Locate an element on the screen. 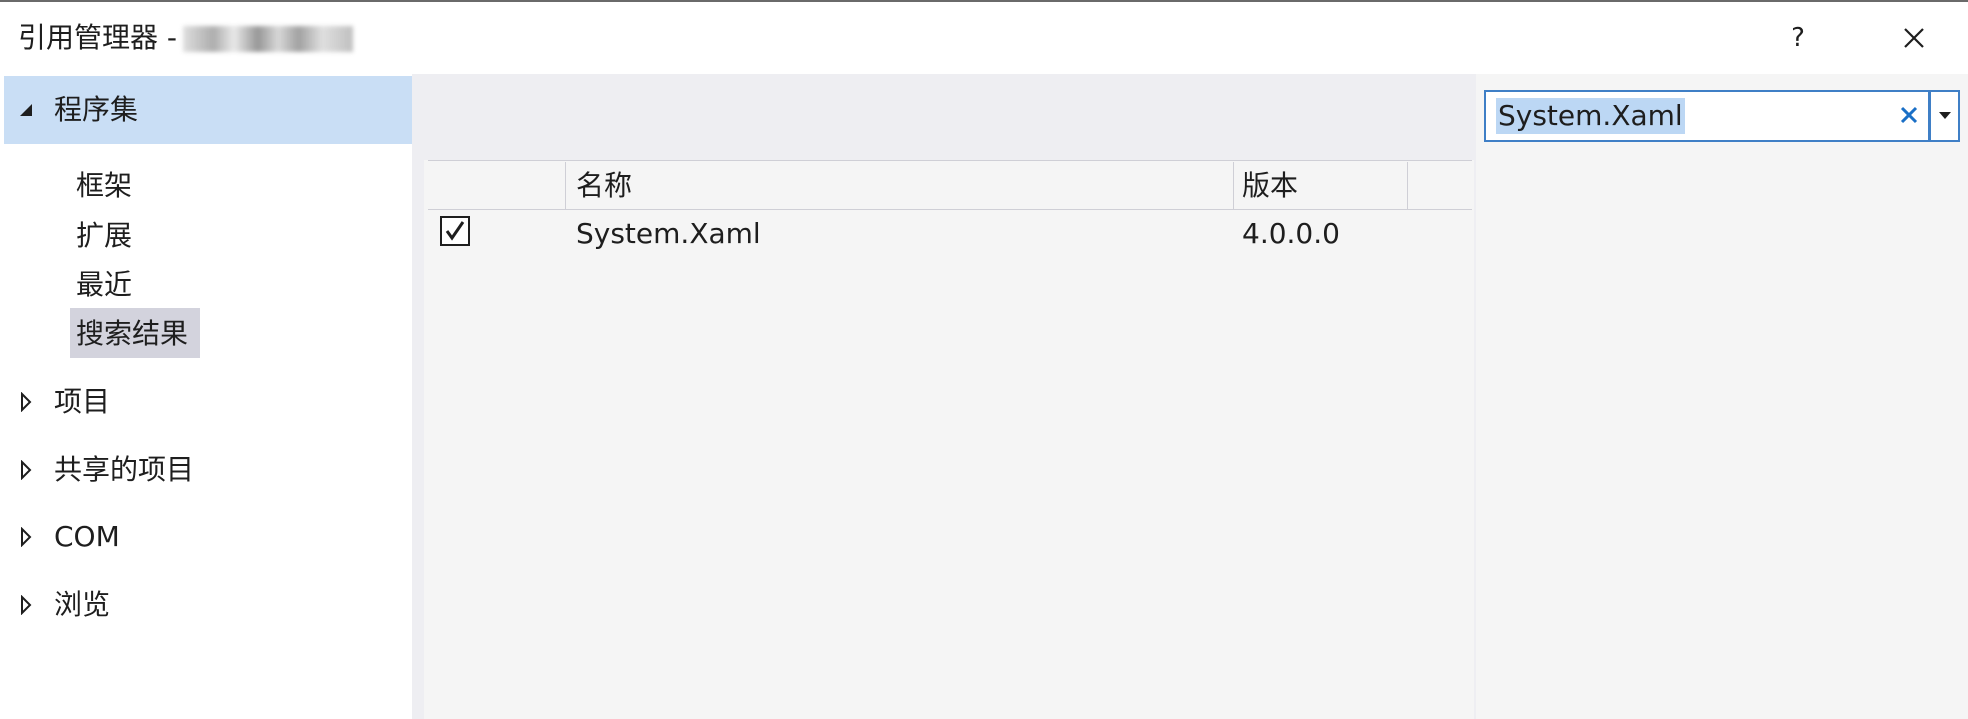  nav-subitem-search-results: 搜索结果 is located at coordinates (132, 334).